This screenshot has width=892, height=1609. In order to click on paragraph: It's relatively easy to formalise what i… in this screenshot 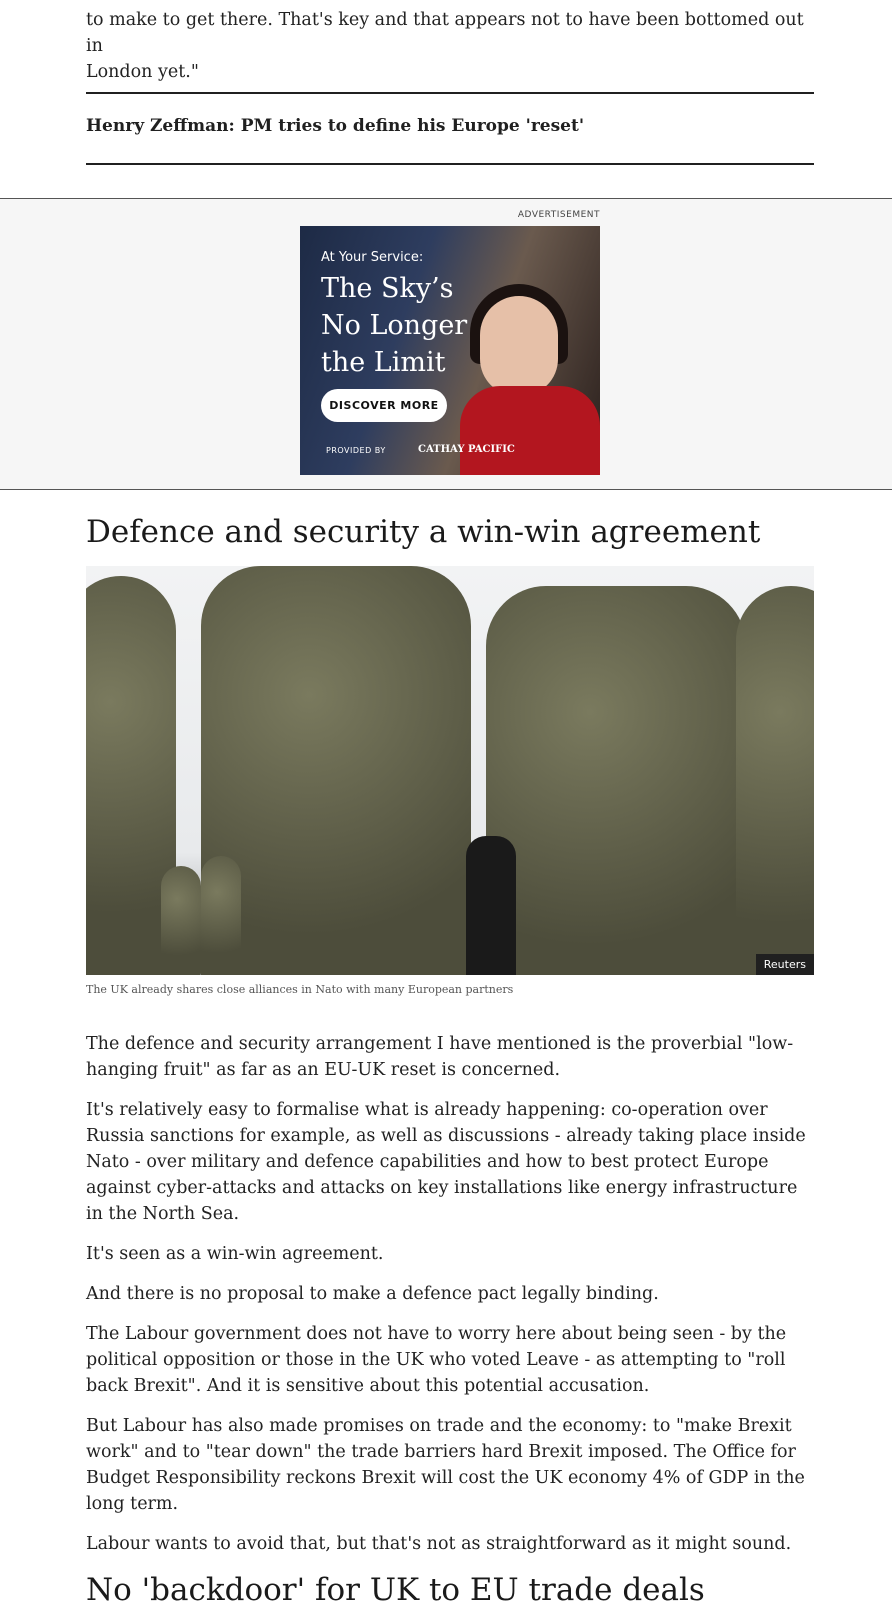, I will do `click(446, 1162)`.